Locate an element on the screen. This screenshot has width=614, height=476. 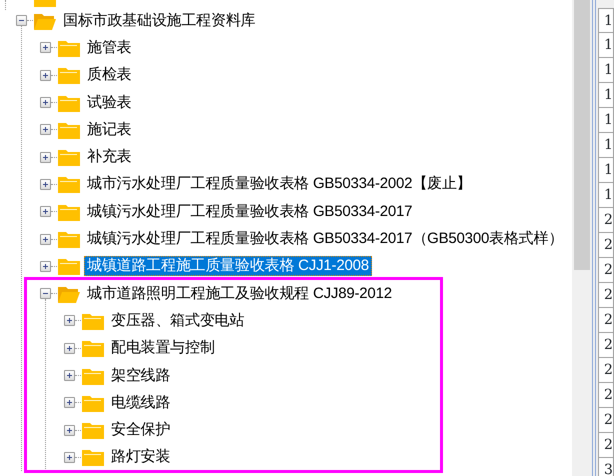
tree-item: 架空线路 is located at coordinates (141, 376).